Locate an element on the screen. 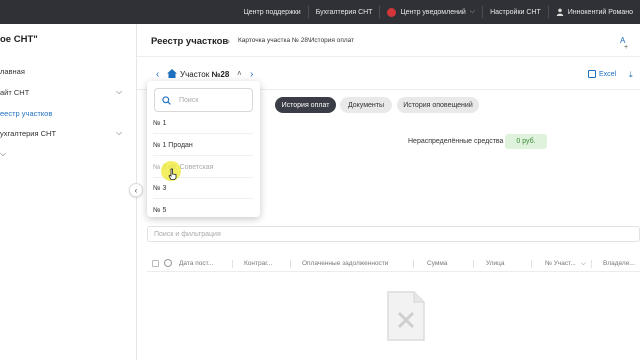  chevron-right-icon: › is located at coordinates (228, 41).